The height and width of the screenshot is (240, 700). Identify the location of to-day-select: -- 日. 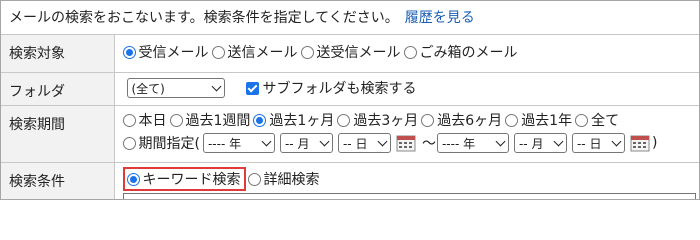
(598, 143).